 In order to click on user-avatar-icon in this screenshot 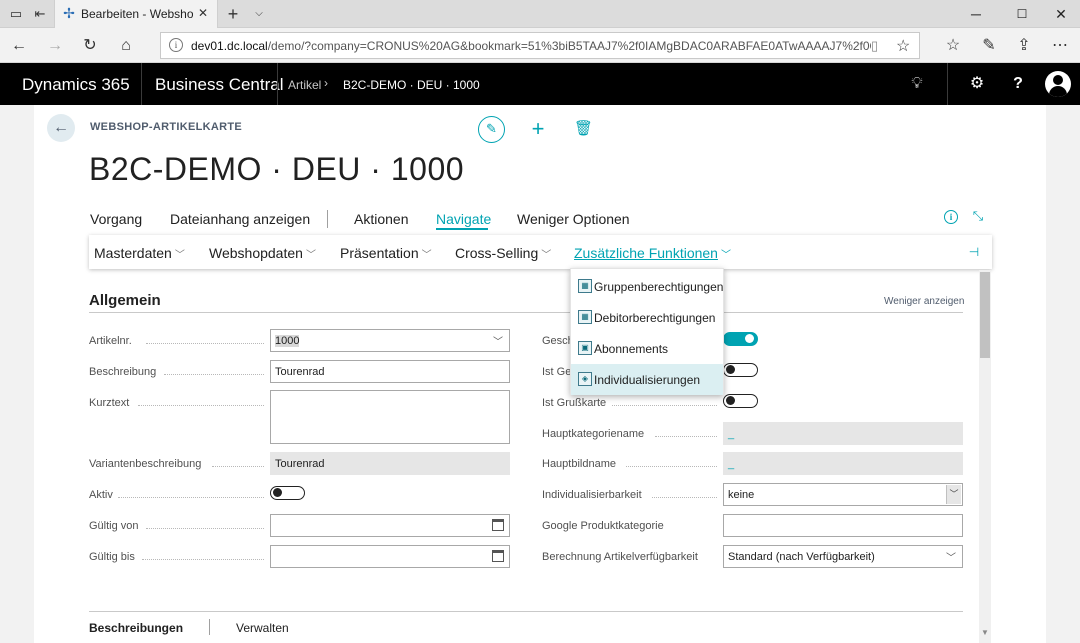, I will do `click(1058, 84)`.